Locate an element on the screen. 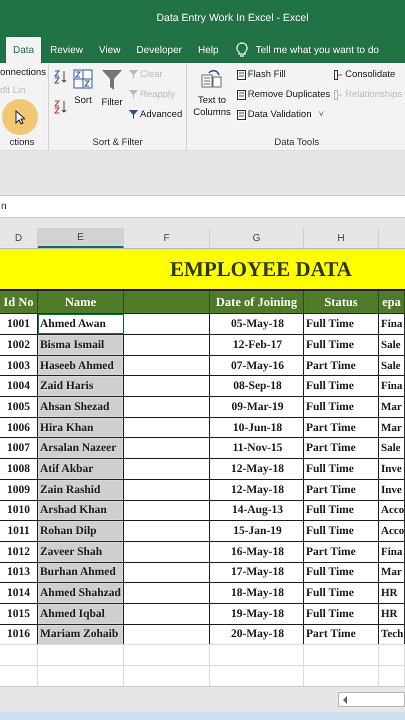 The width and height of the screenshot is (405, 720). formula-bar: n is located at coordinates (202, 206).